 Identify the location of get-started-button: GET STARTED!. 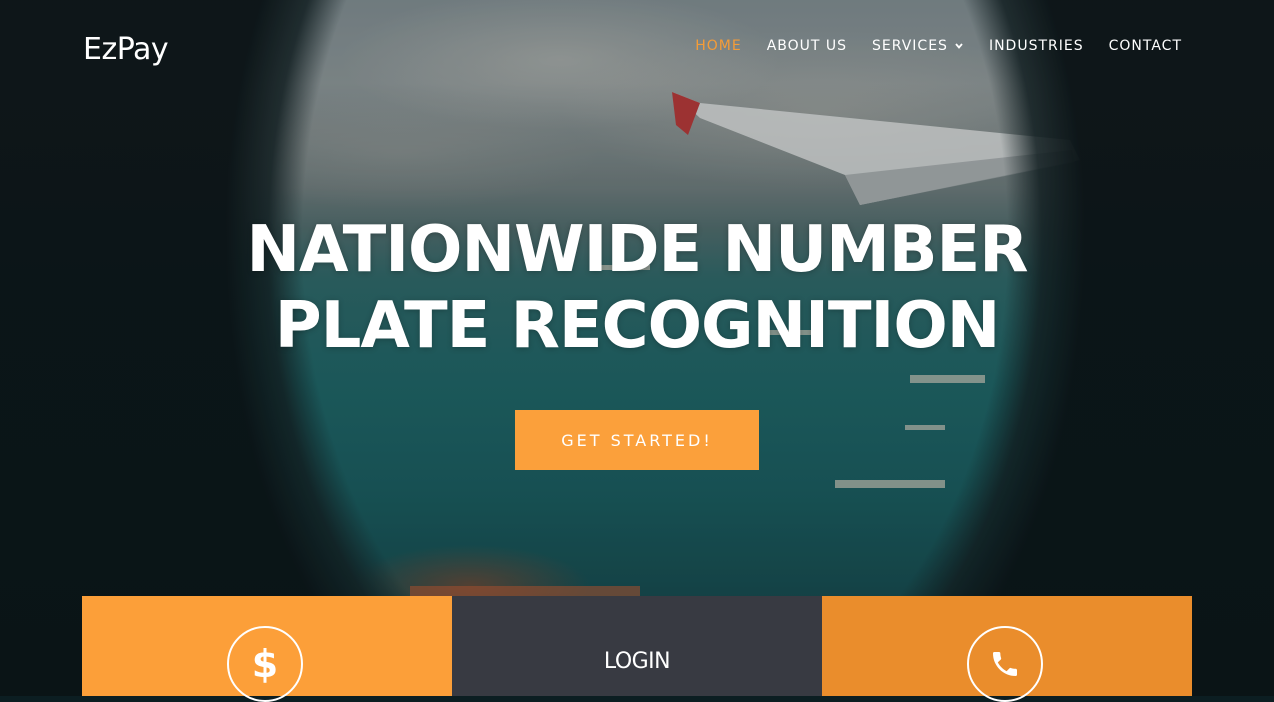
(637, 440).